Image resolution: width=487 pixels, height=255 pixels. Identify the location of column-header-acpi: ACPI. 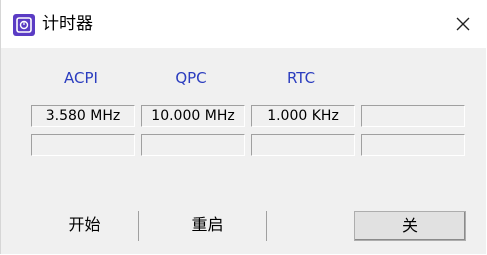
(81, 78).